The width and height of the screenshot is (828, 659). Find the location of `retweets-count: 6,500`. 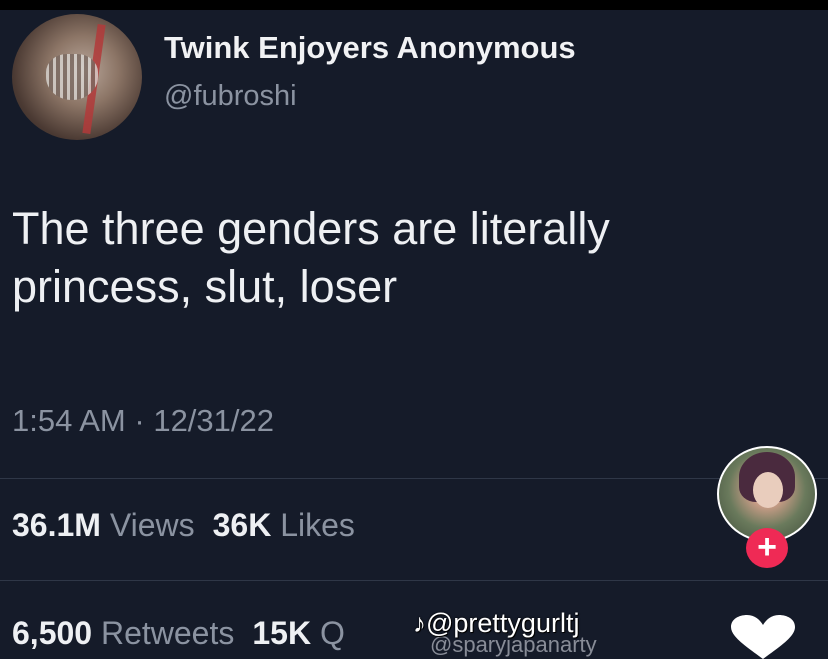

retweets-count: 6,500 is located at coordinates (52, 633).